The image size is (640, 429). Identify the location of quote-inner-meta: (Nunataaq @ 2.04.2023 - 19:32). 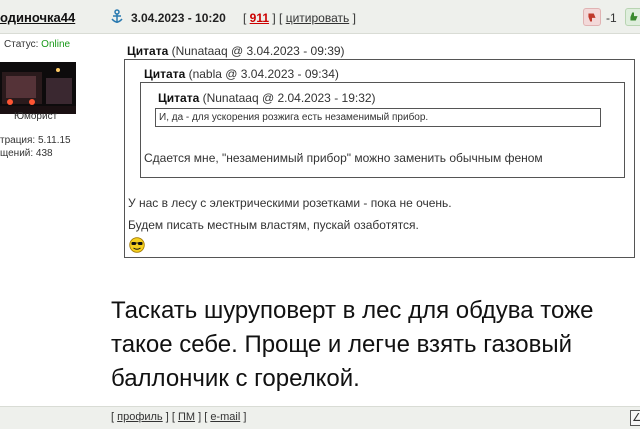
(287, 98).